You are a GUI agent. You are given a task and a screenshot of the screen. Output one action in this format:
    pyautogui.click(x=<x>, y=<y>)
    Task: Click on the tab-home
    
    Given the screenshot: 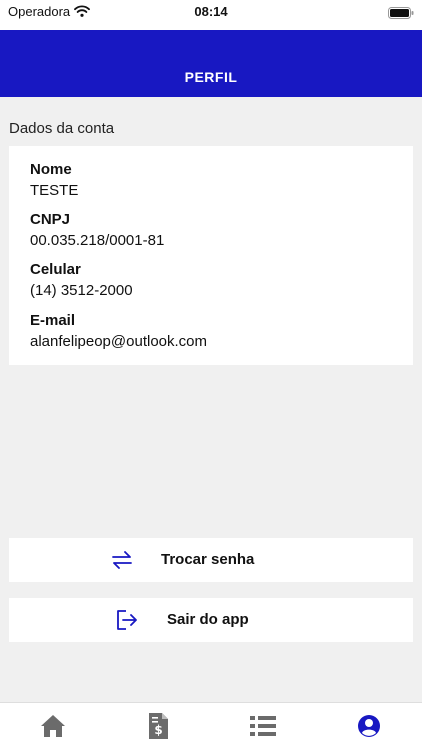 What is the action you would take?
    pyautogui.click(x=53, y=726)
    